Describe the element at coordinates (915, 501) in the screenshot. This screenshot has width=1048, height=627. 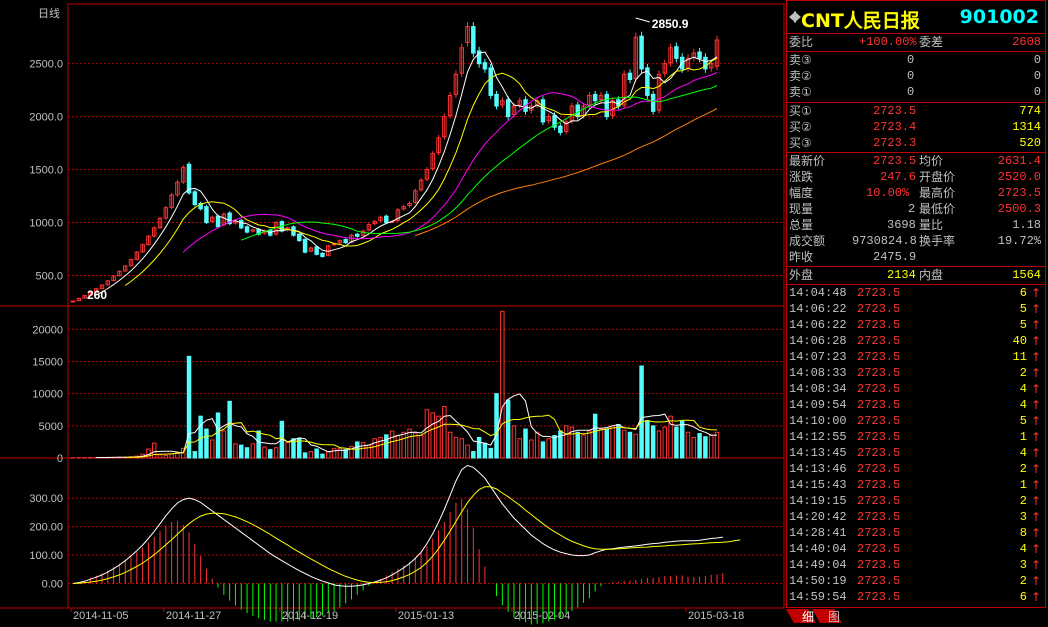
I see `tick-row: 14:19:15 2723.5 2 ↑` at that location.